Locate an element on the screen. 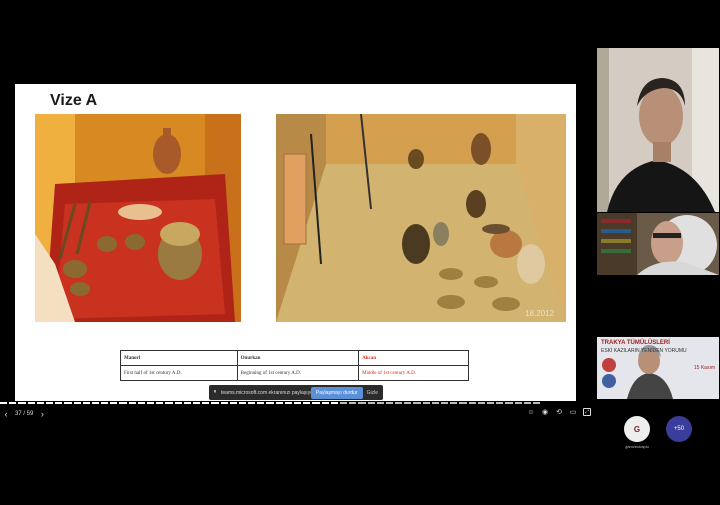  table-header-cell: Akcan is located at coordinates (413, 358).